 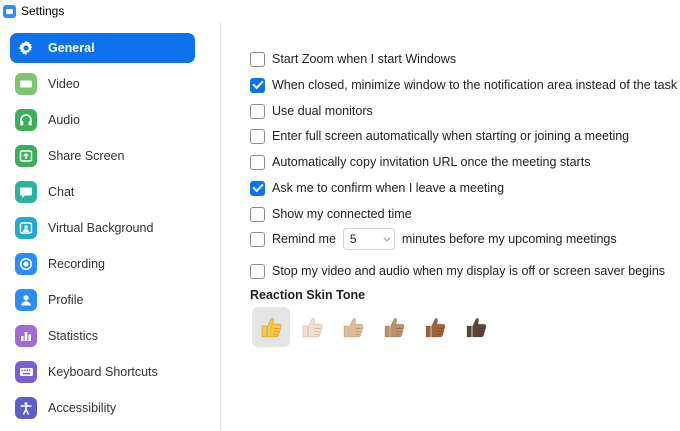 I want to click on remind-minutes-dropdown: 5, so click(x=368, y=239).